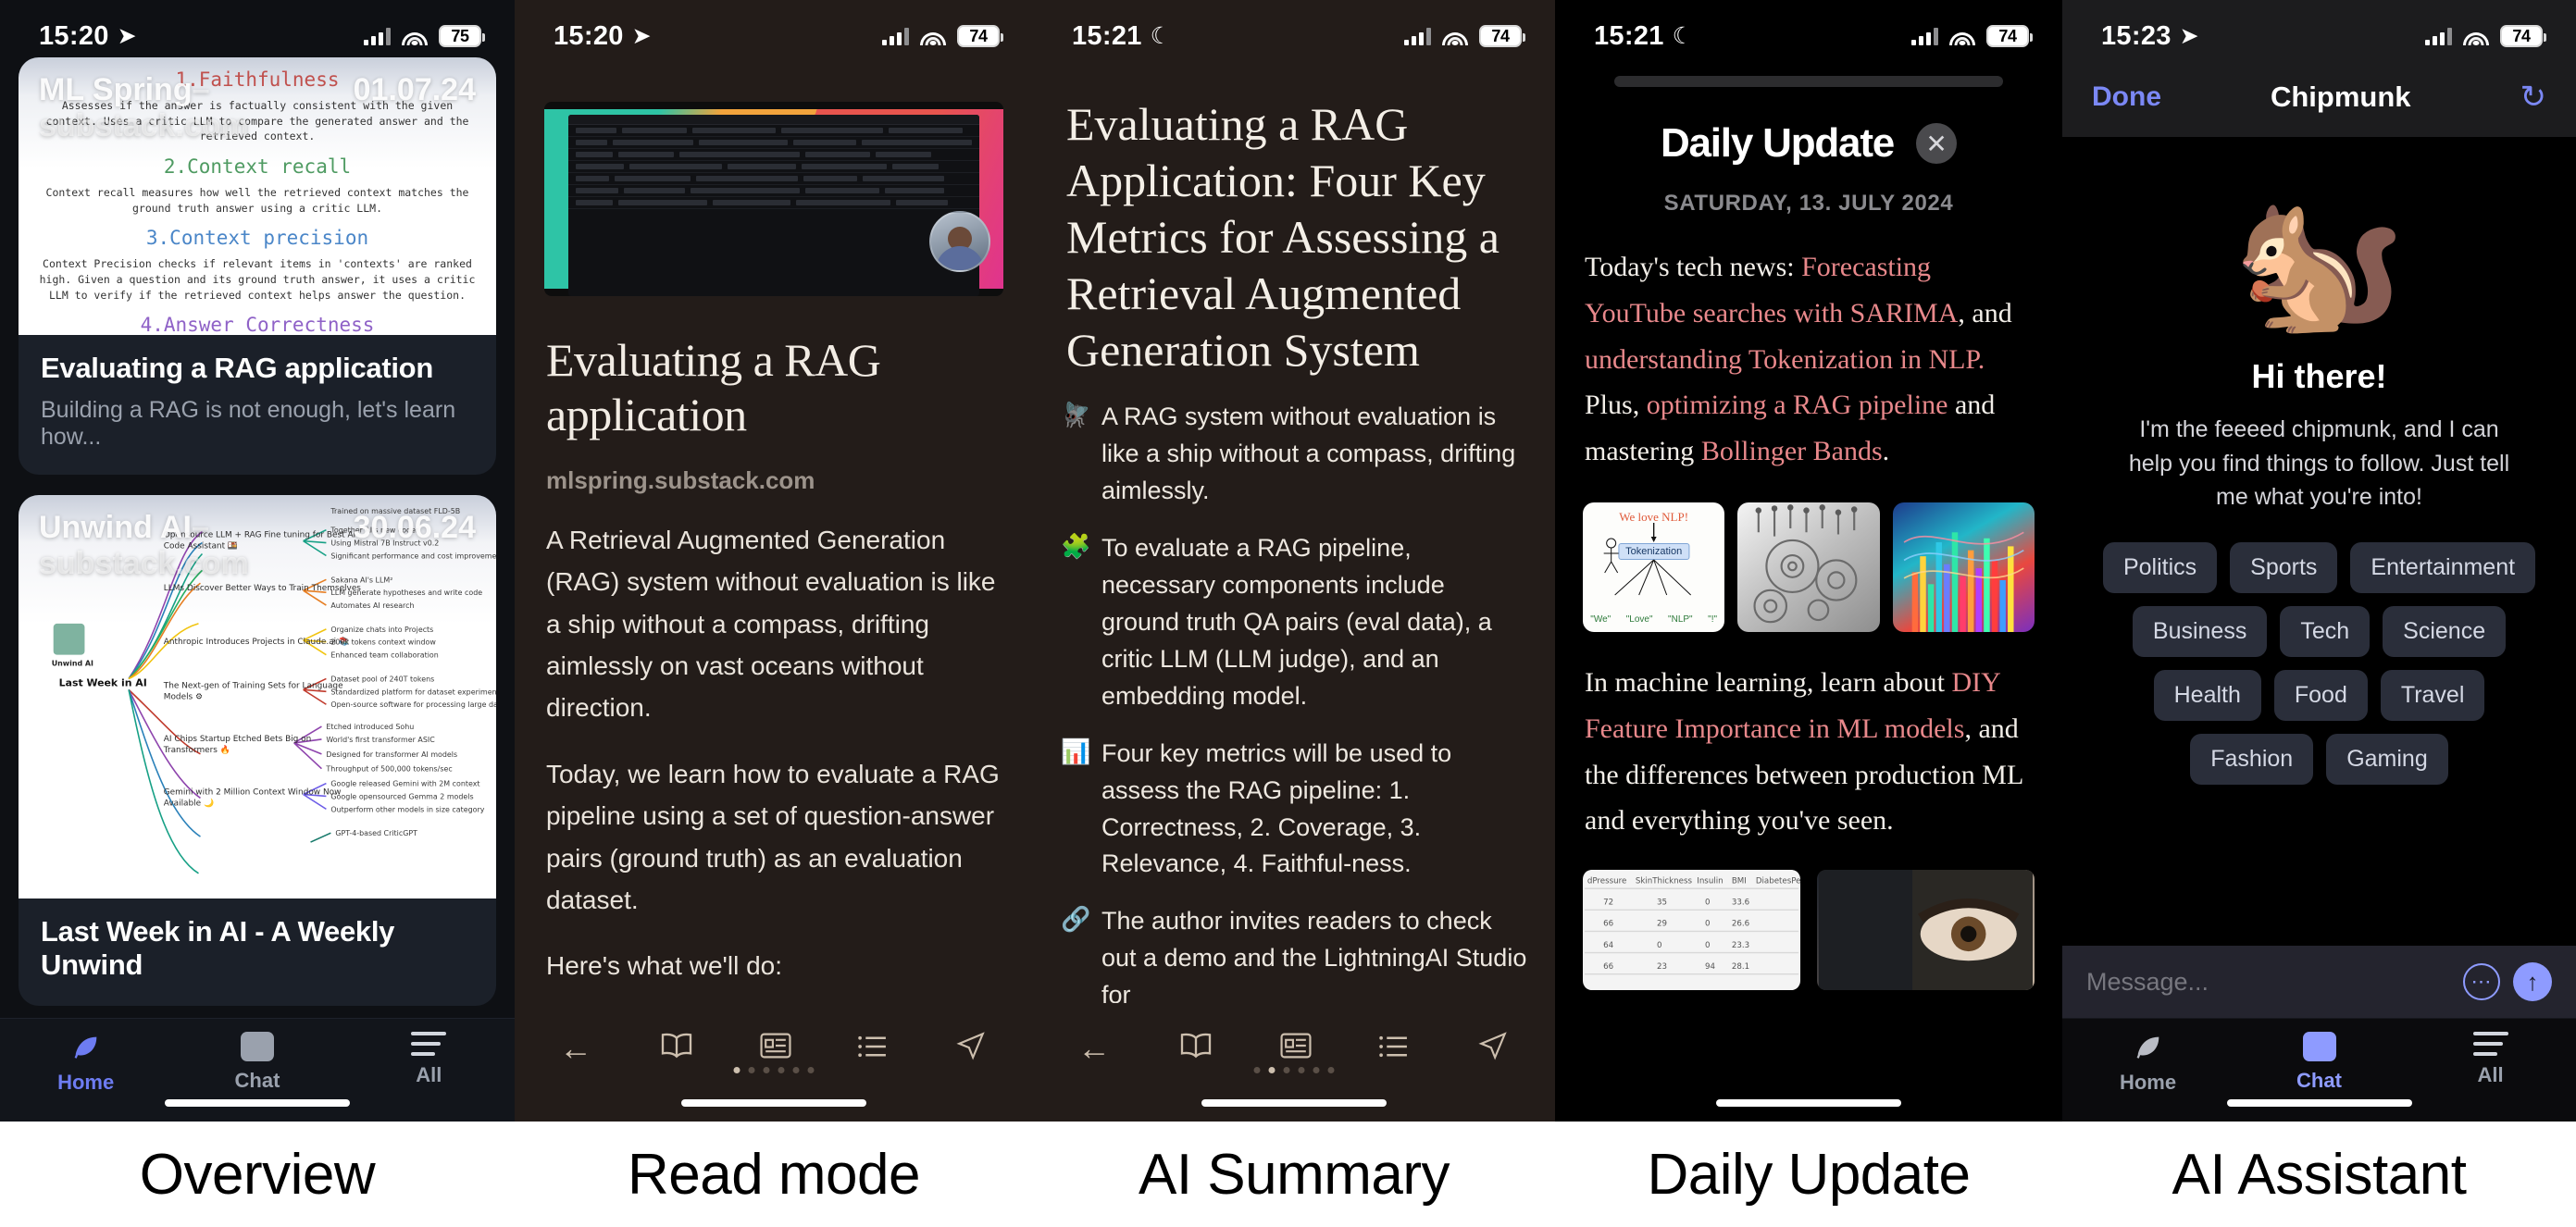 This screenshot has width=2576, height=1227. What do you see at coordinates (2007, 35) in the screenshot?
I see `battery-level: 74` at bounding box center [2007, 35].